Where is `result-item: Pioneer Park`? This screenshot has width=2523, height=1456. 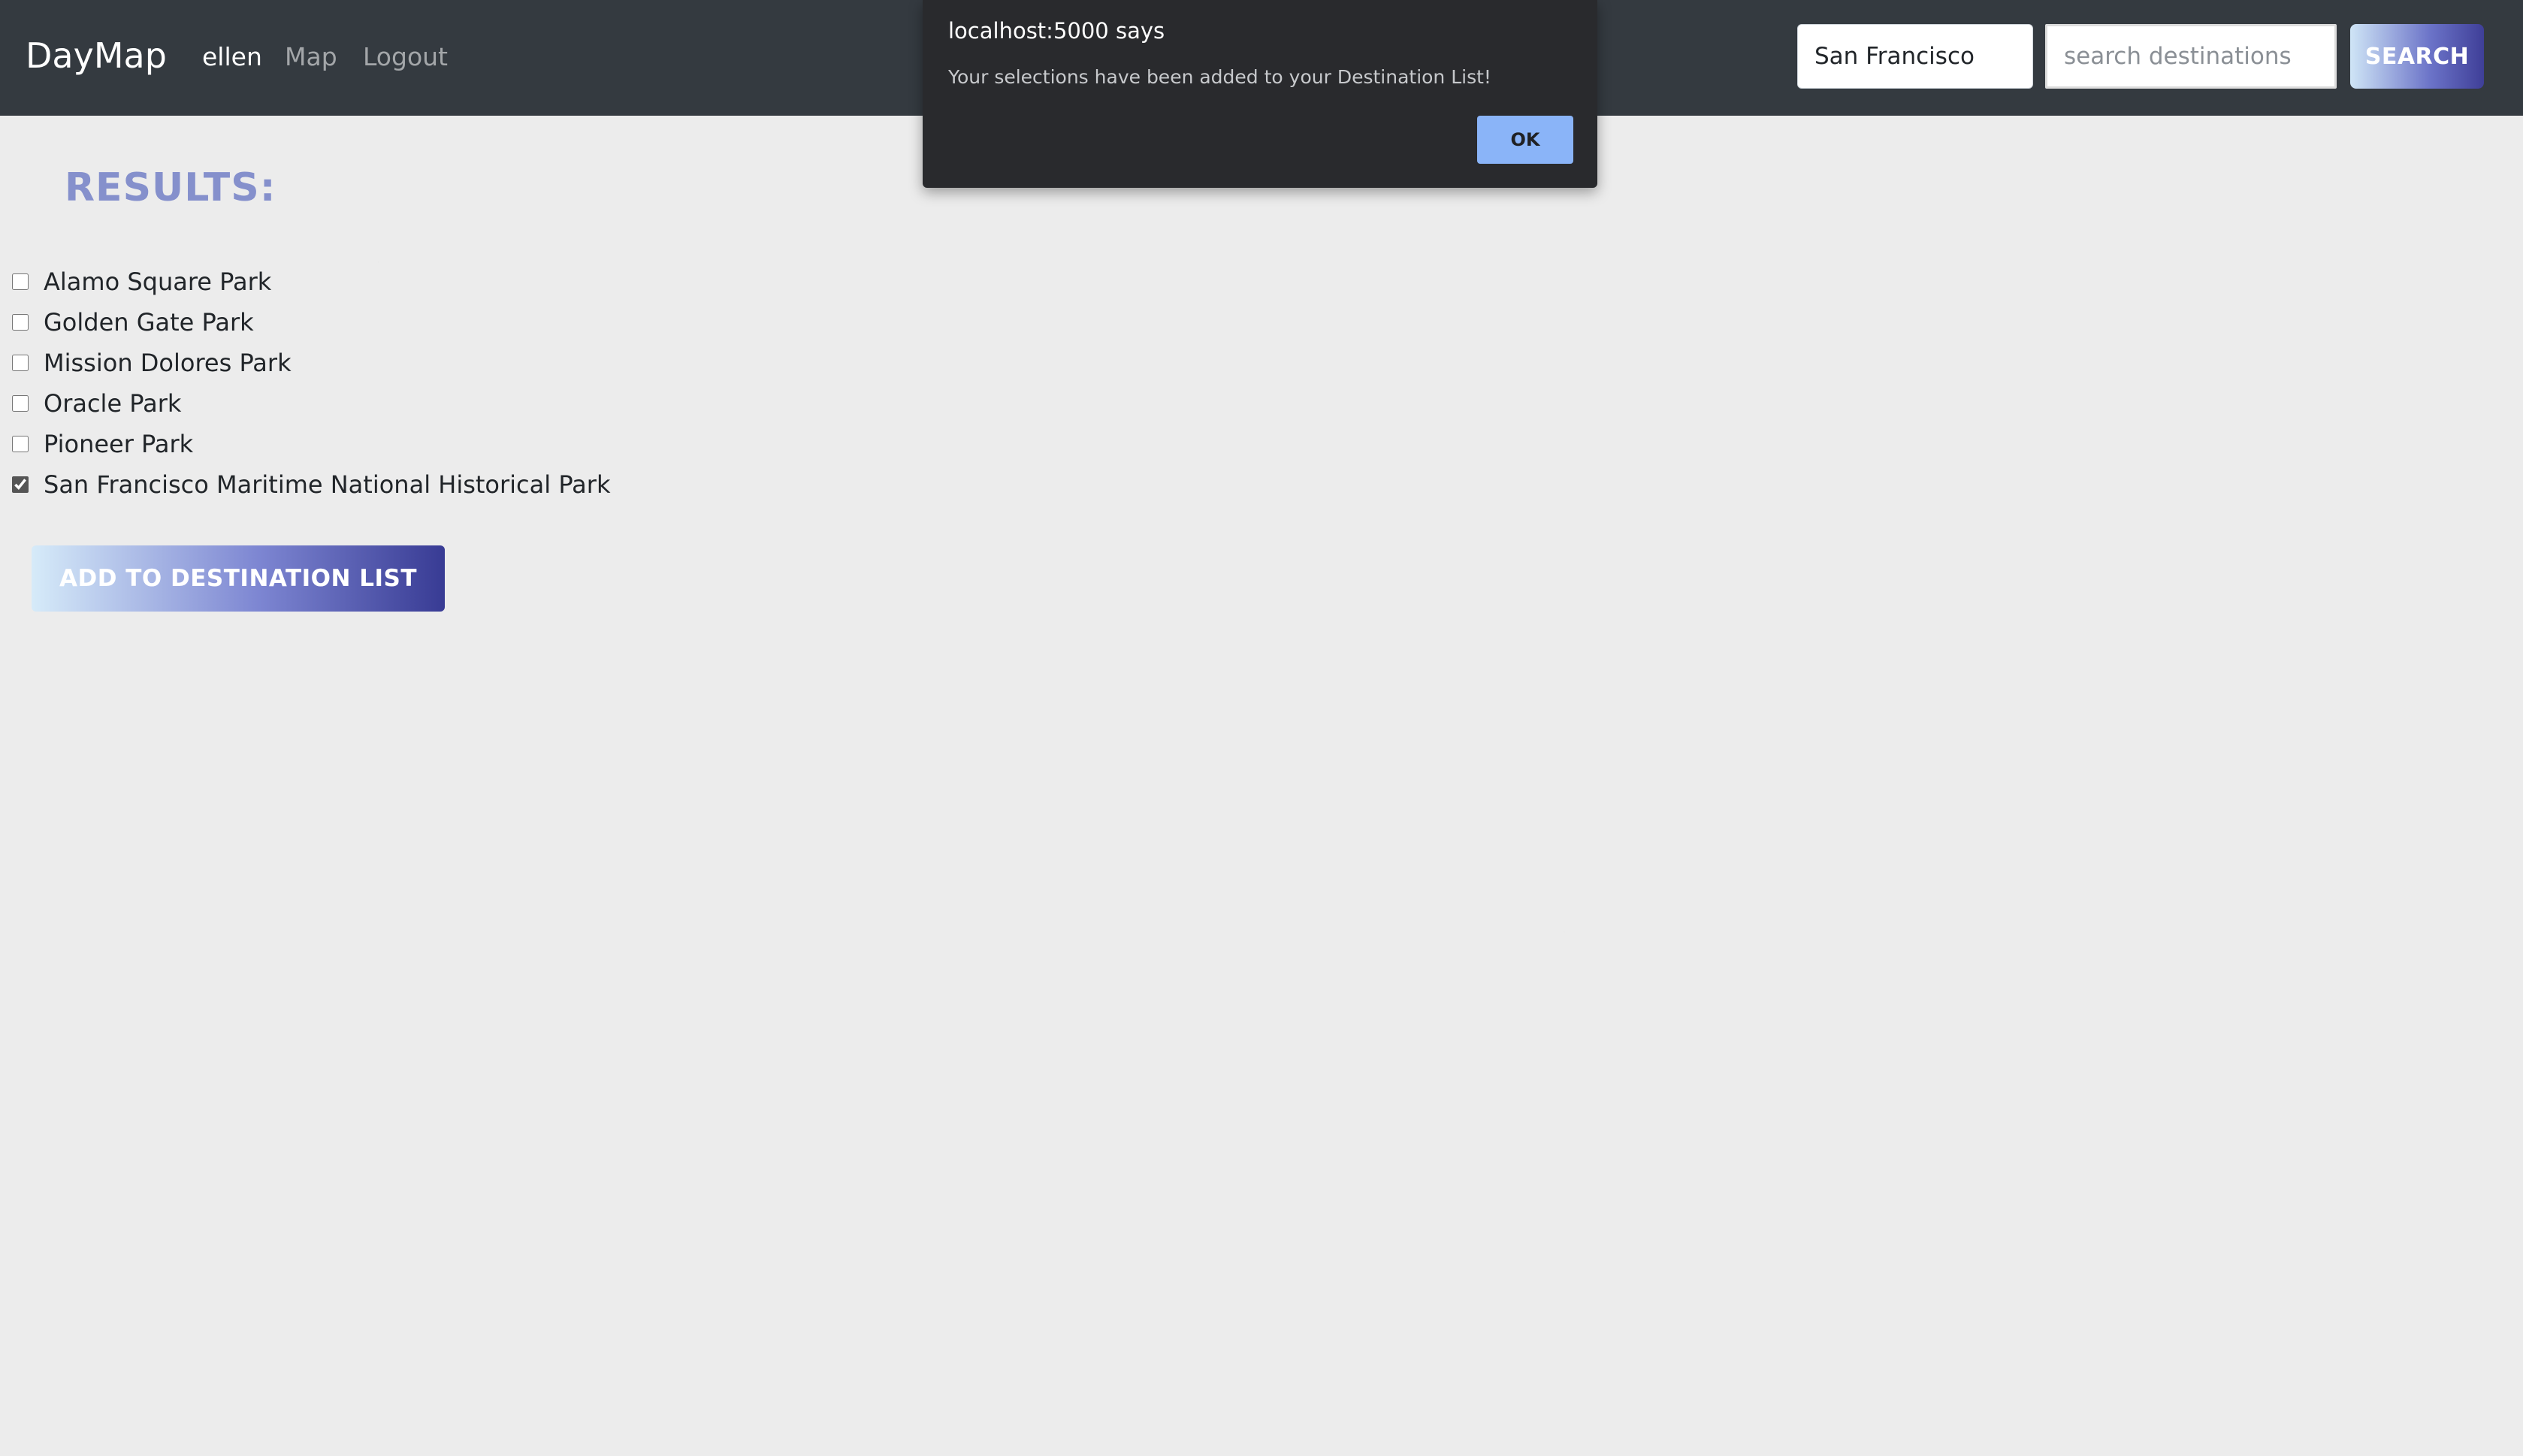
result-item: Pioneer Park is located at coordinates (311, 444).